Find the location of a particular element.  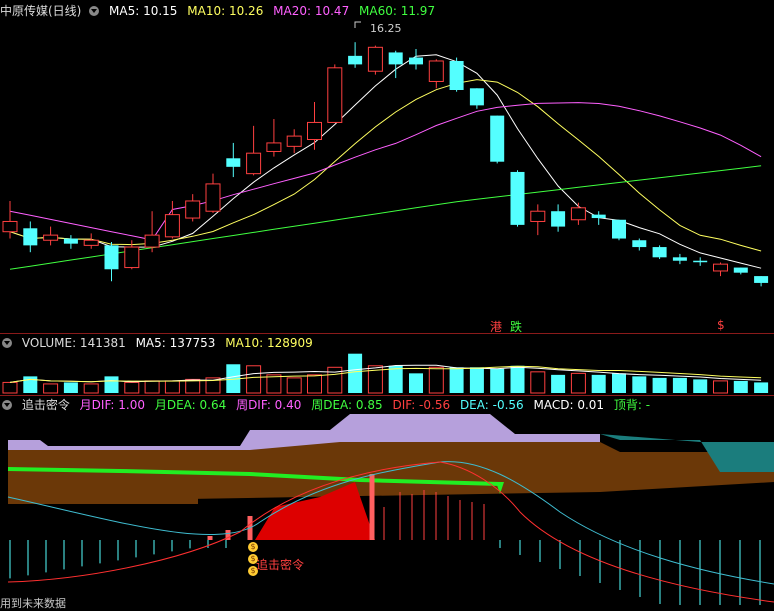

volume-label: VOLUME: 141381 is located at coordinates (73, 343).